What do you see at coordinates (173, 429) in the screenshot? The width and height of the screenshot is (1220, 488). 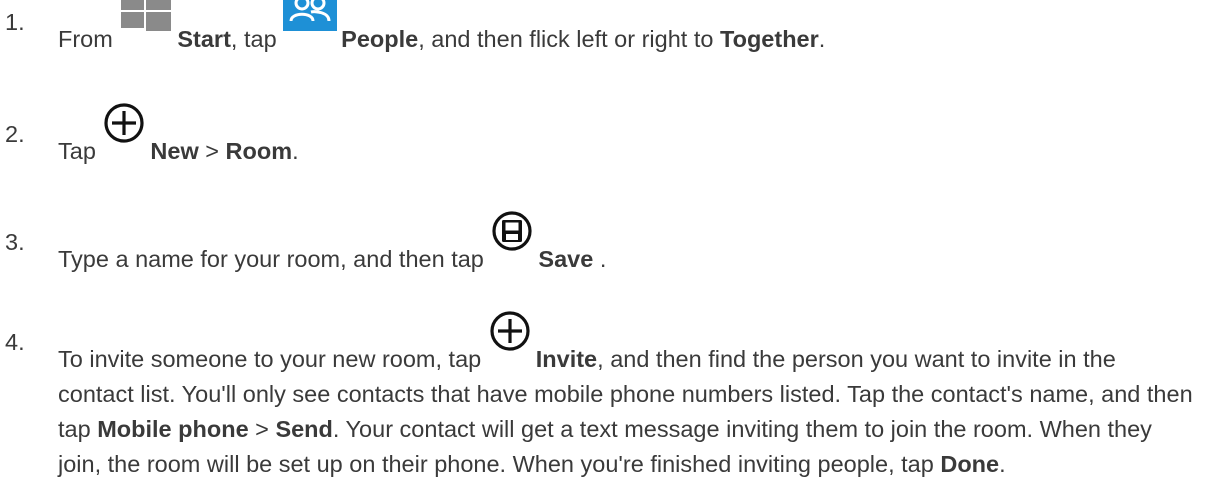 I see `mobile-phone-label: Mobile phone` at bounding box center [173, 429].